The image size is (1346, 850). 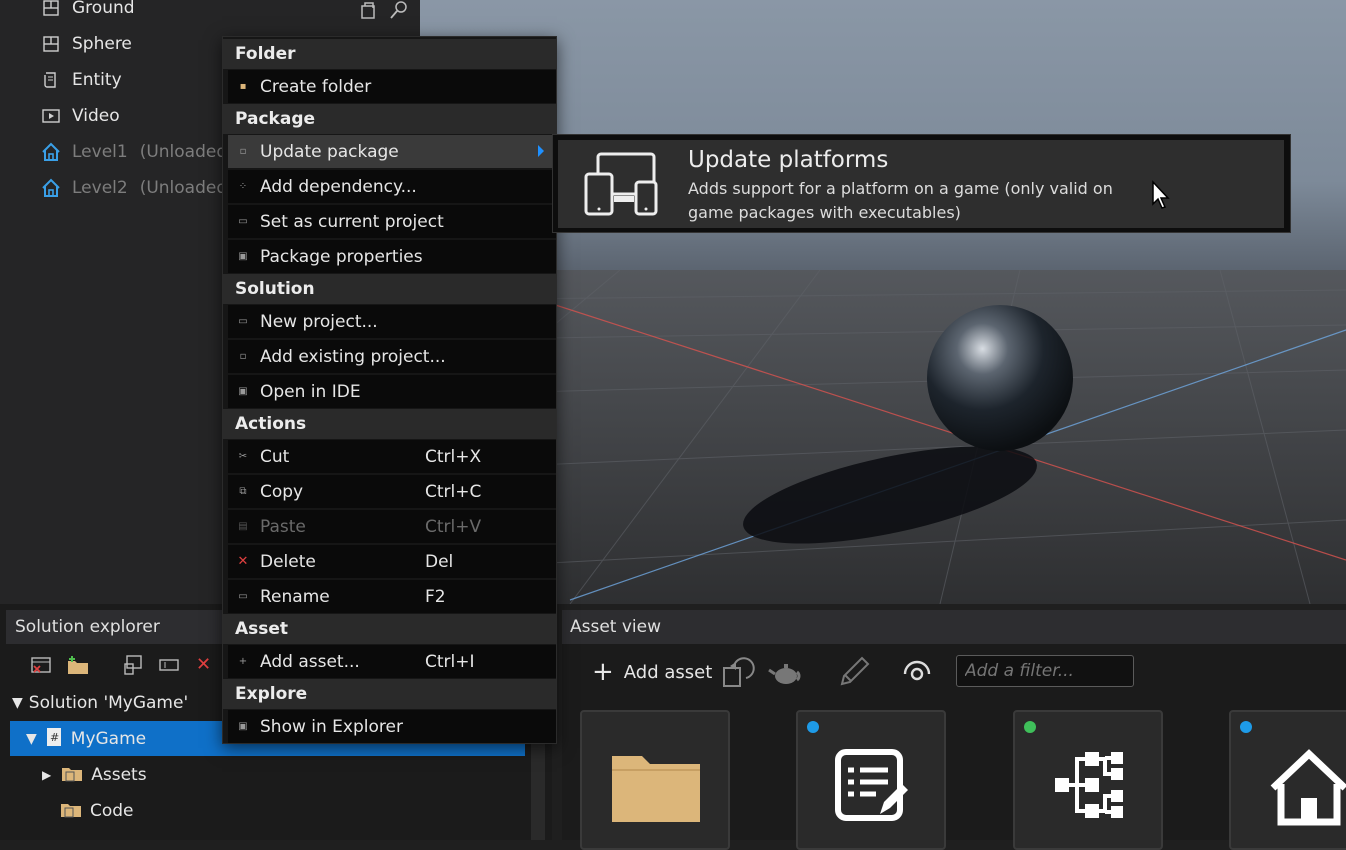 What do you see at coordinates (352, 221) in the screenshot?
I see `menu-item-label: Set as current project` at bounding box center [352, 221].